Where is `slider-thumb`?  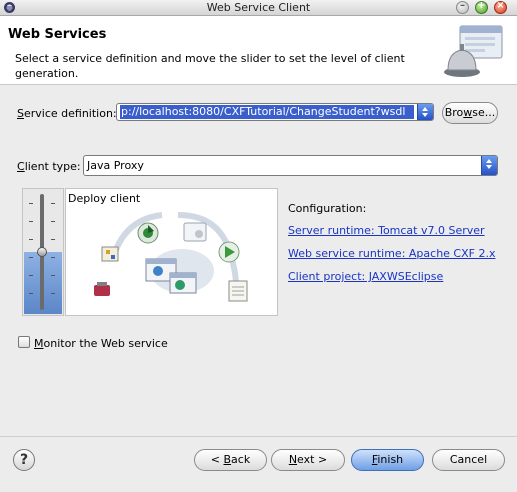
slider-thumb is located at coordinates (42, 252).